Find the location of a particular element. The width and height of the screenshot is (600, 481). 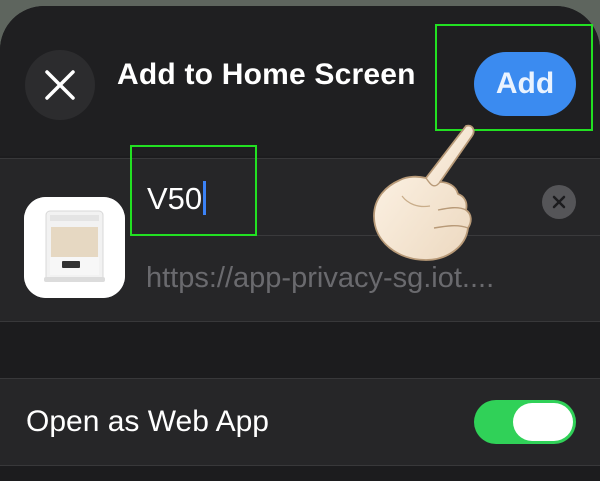

web-app-label: Open as Web App is located at coordinates (147, 421).